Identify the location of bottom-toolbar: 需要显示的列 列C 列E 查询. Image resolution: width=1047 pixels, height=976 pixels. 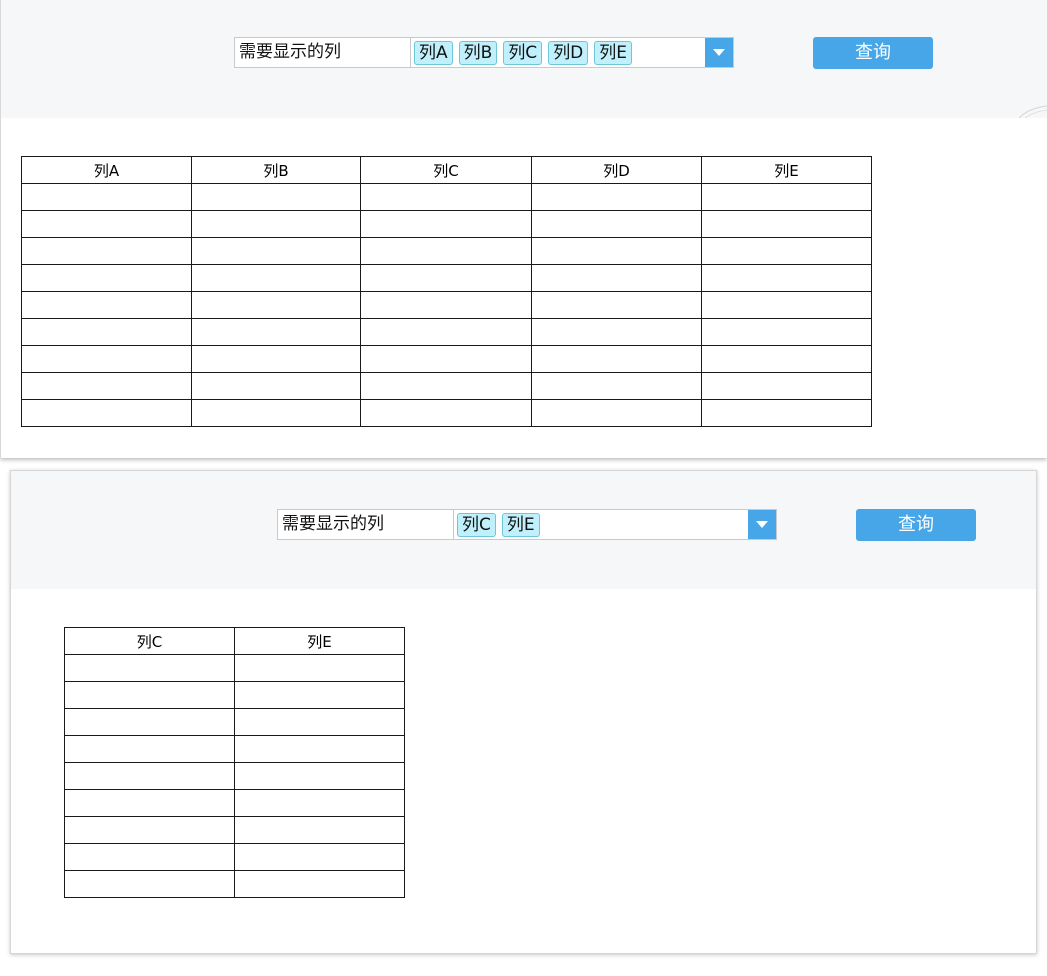
(523, 530).